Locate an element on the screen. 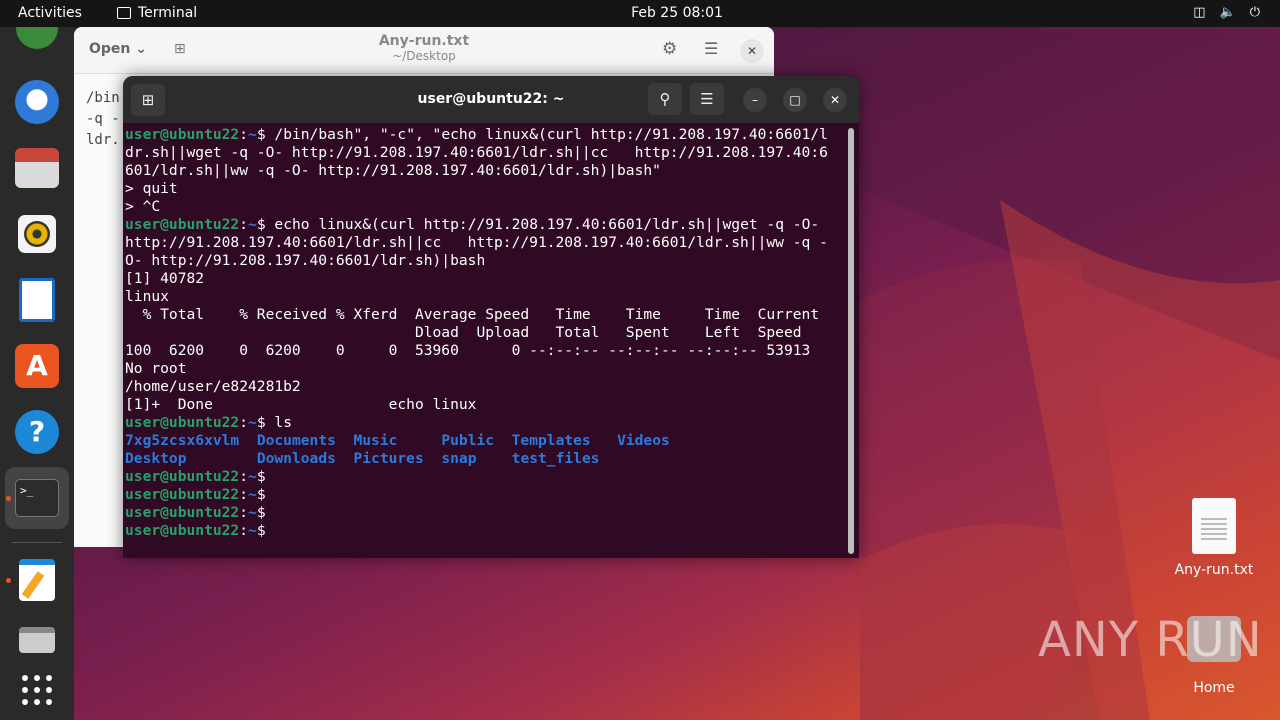 The image size is (1280, 720). directory-entry: Documents is located at coordinates (296, 440).